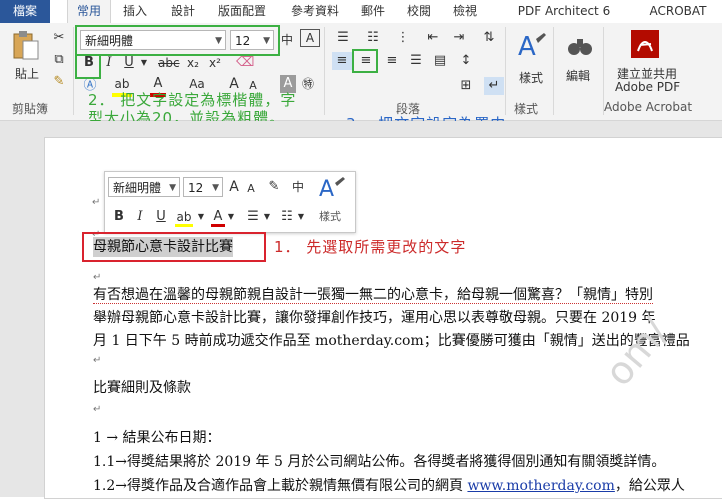 Image resolution: width=722 pixels, height=499 pixels. What do you see at coordinates (373, 295) in the screenshot?
I see `intro-paragraph-line1: 有否想過在溫馨的母親節親自設計一張獨一無二的心意卡，給母親一個驚喜？「親情」特別` at bounding box center [373, 295].